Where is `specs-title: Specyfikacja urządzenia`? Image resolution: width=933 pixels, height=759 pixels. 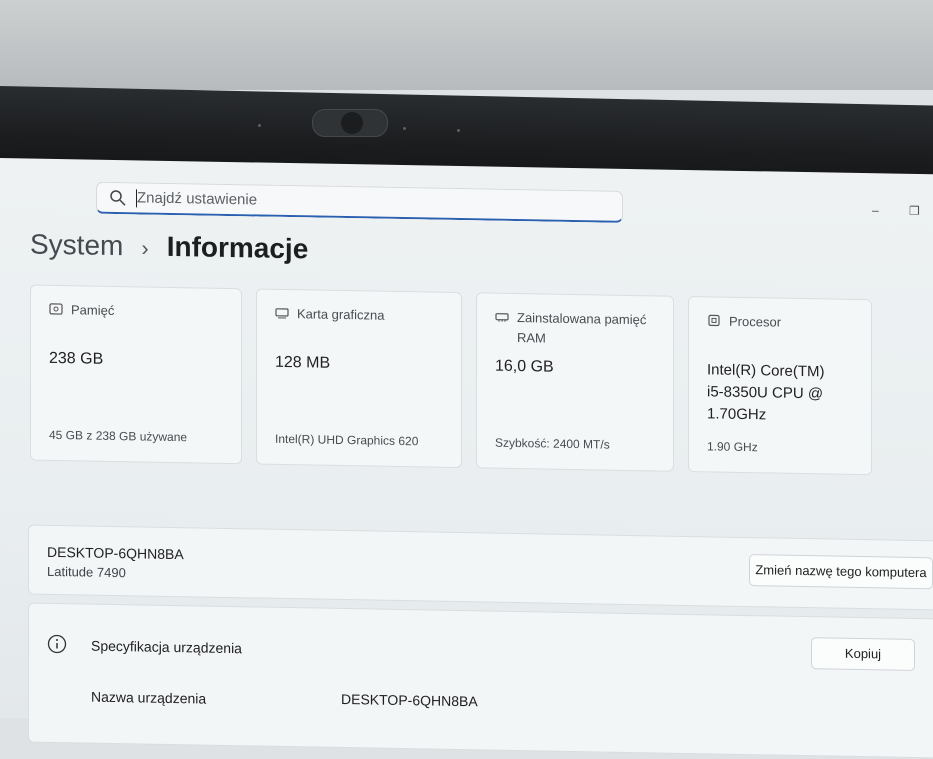
specs-title: Specyfikacja urządzenia is located at coordinates (166, 647).